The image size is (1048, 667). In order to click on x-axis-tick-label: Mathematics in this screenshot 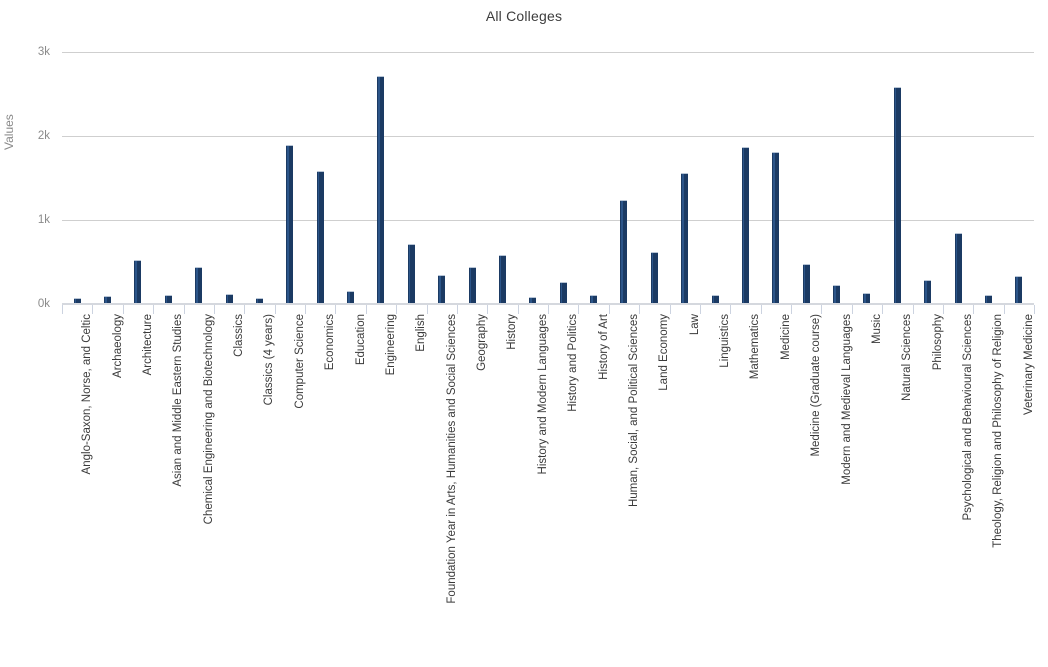, I will do `click(755, 347)`.